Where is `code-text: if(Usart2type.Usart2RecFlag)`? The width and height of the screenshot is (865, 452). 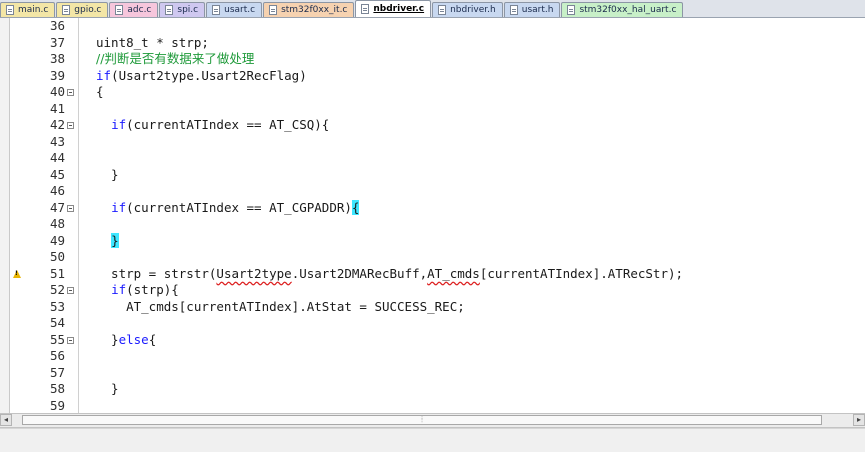
code-text: if(Usart2type.Usart2RecFlag) is located at coordinates (201, 76).